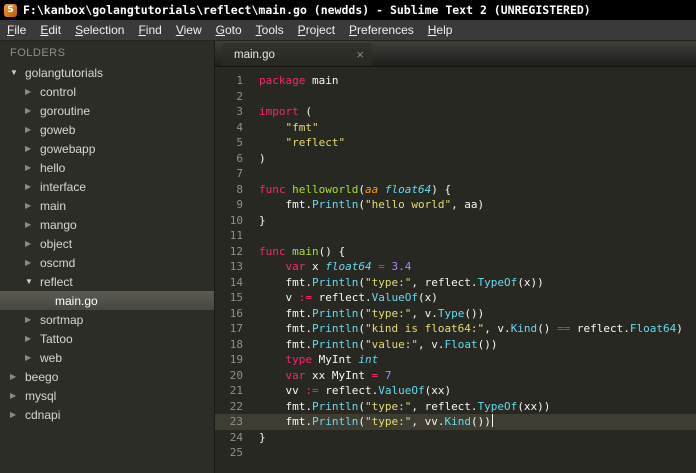 Image resolution: width=696 pixels, height=473 pixels. What do you see at coordinates (297, 54) in the screenshot?
I see `tab-main-go: main.go ×` at bounding box center [297, 54].